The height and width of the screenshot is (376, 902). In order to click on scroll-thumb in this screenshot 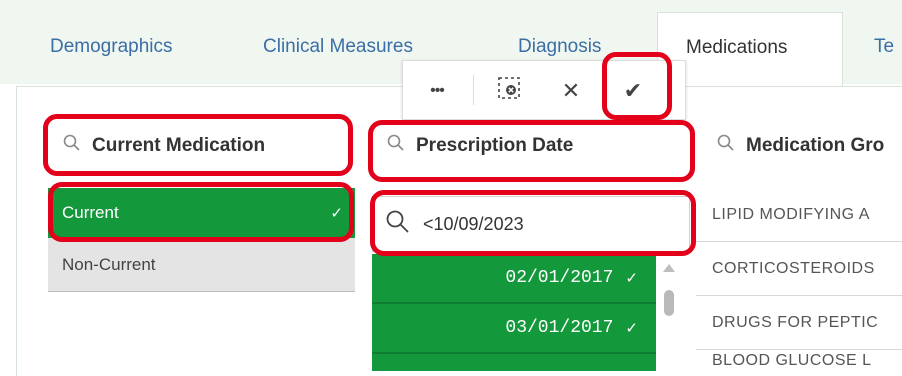, I will do `click(669, 303)`.